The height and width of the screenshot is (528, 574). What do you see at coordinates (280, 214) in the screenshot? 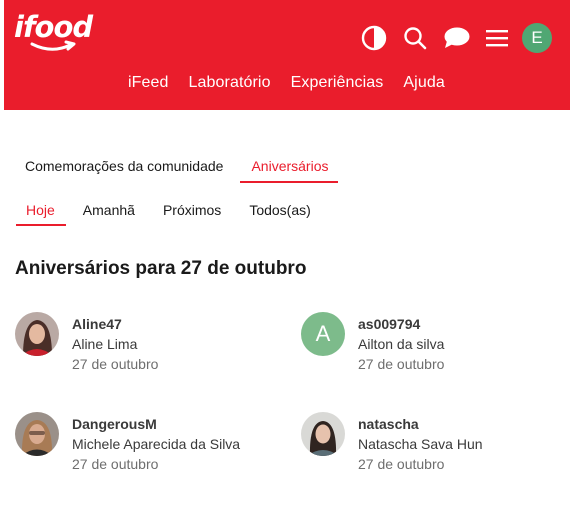
I see `tab-todos: Todos(as)` at bounding box center [280, 214].